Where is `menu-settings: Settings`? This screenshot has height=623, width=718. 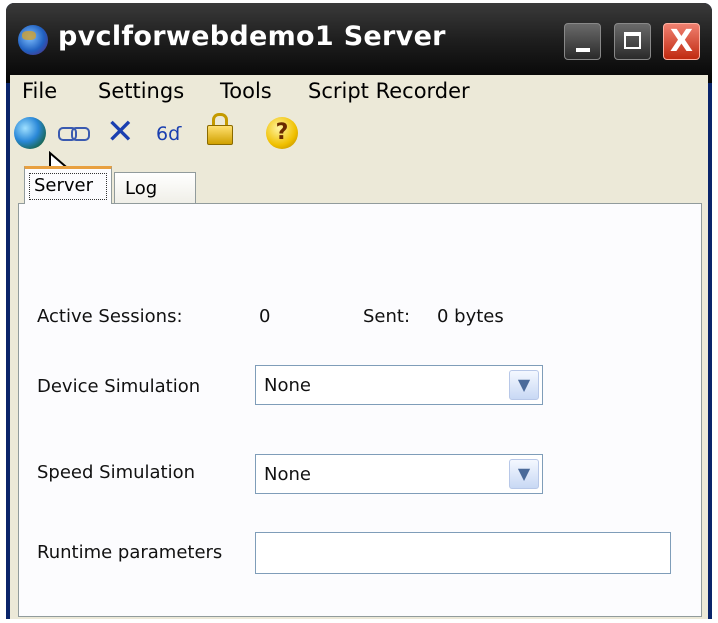 menu-settings: Settings is located at coordinates (141, 91).